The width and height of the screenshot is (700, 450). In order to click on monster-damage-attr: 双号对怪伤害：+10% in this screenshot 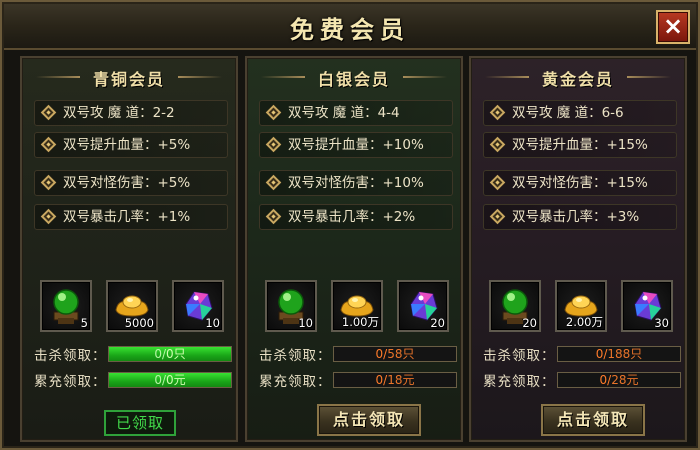, I will do `click(356, 183)`.